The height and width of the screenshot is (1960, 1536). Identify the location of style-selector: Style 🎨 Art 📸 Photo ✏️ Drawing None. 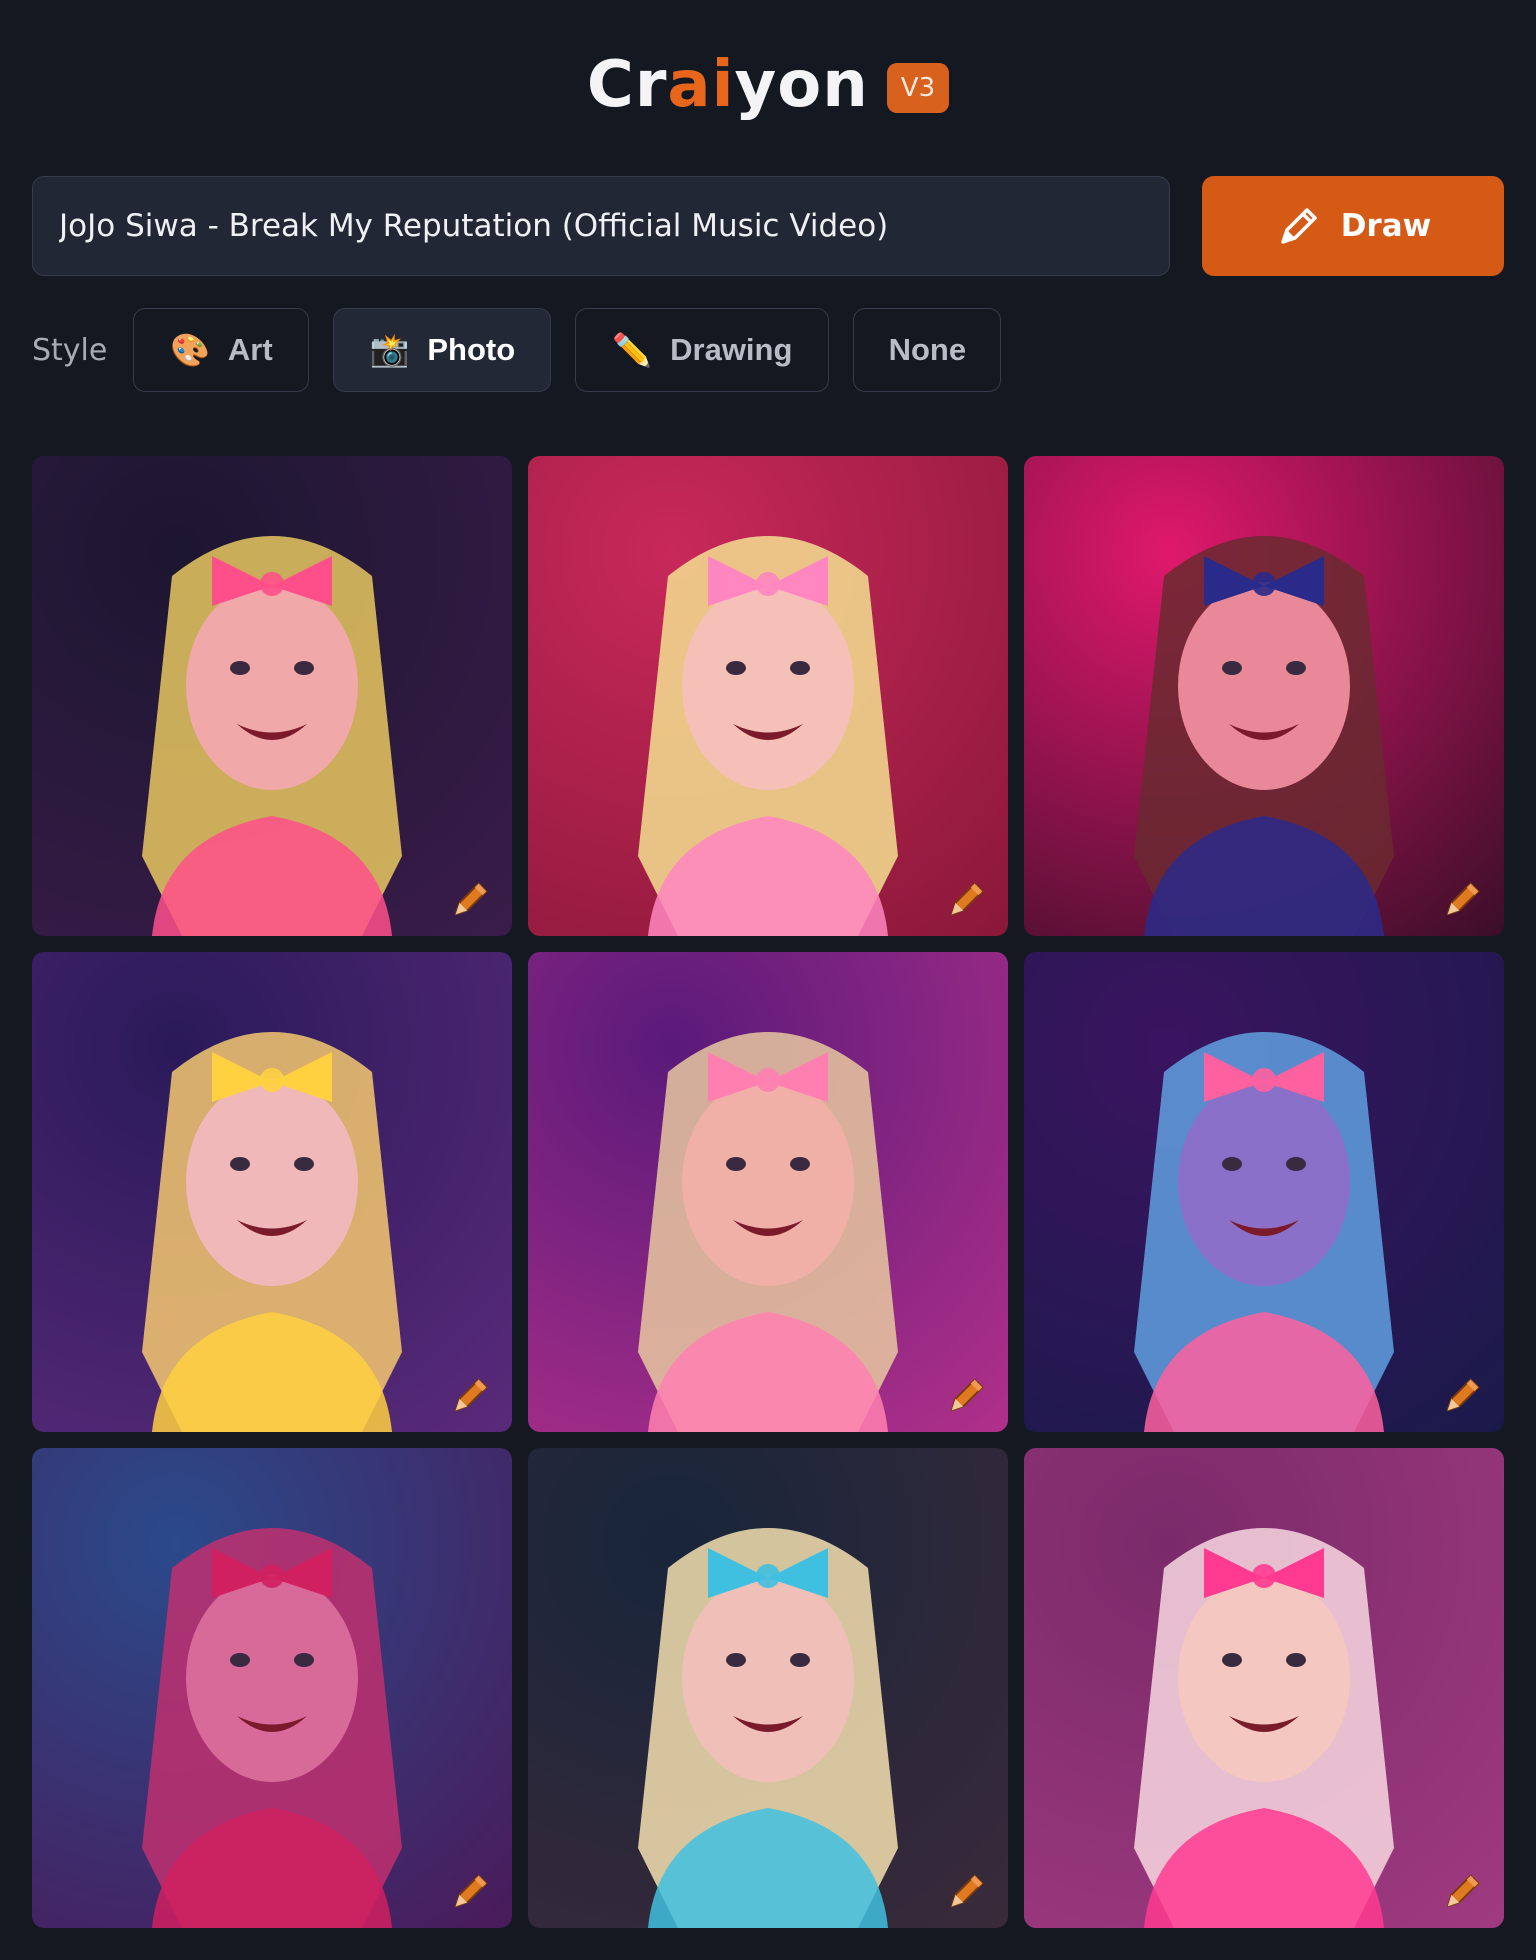
(768, 350).